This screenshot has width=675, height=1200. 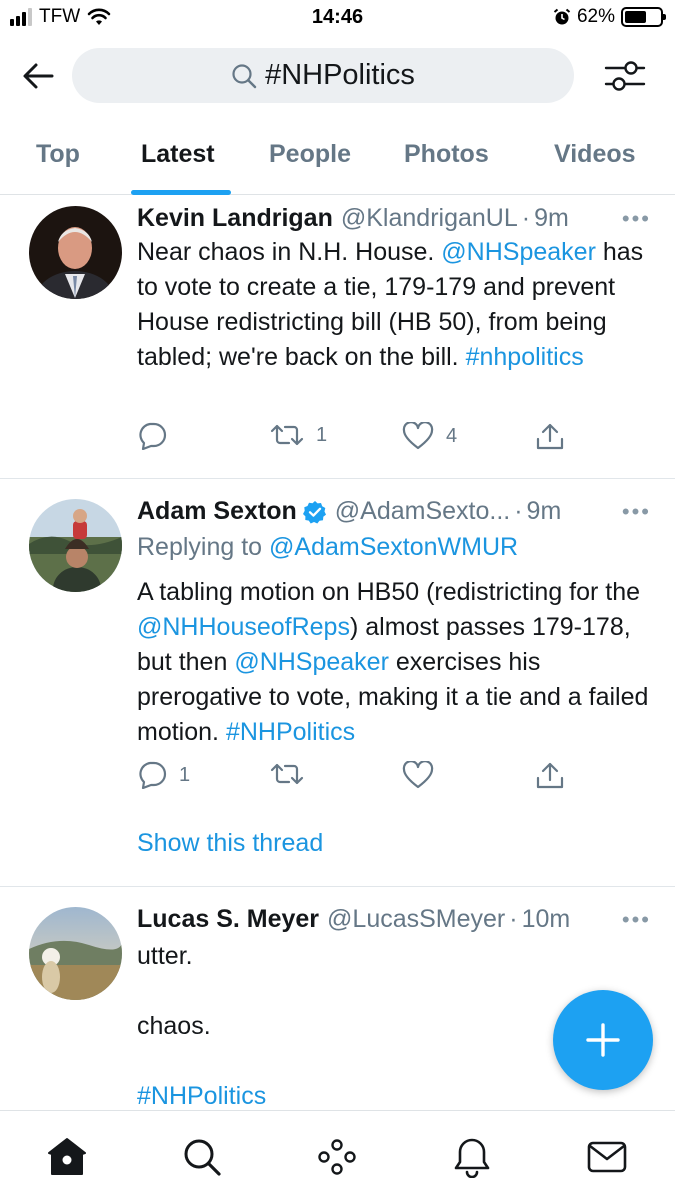 I want to click on nav-notifications, so click(x=472, y=1157).